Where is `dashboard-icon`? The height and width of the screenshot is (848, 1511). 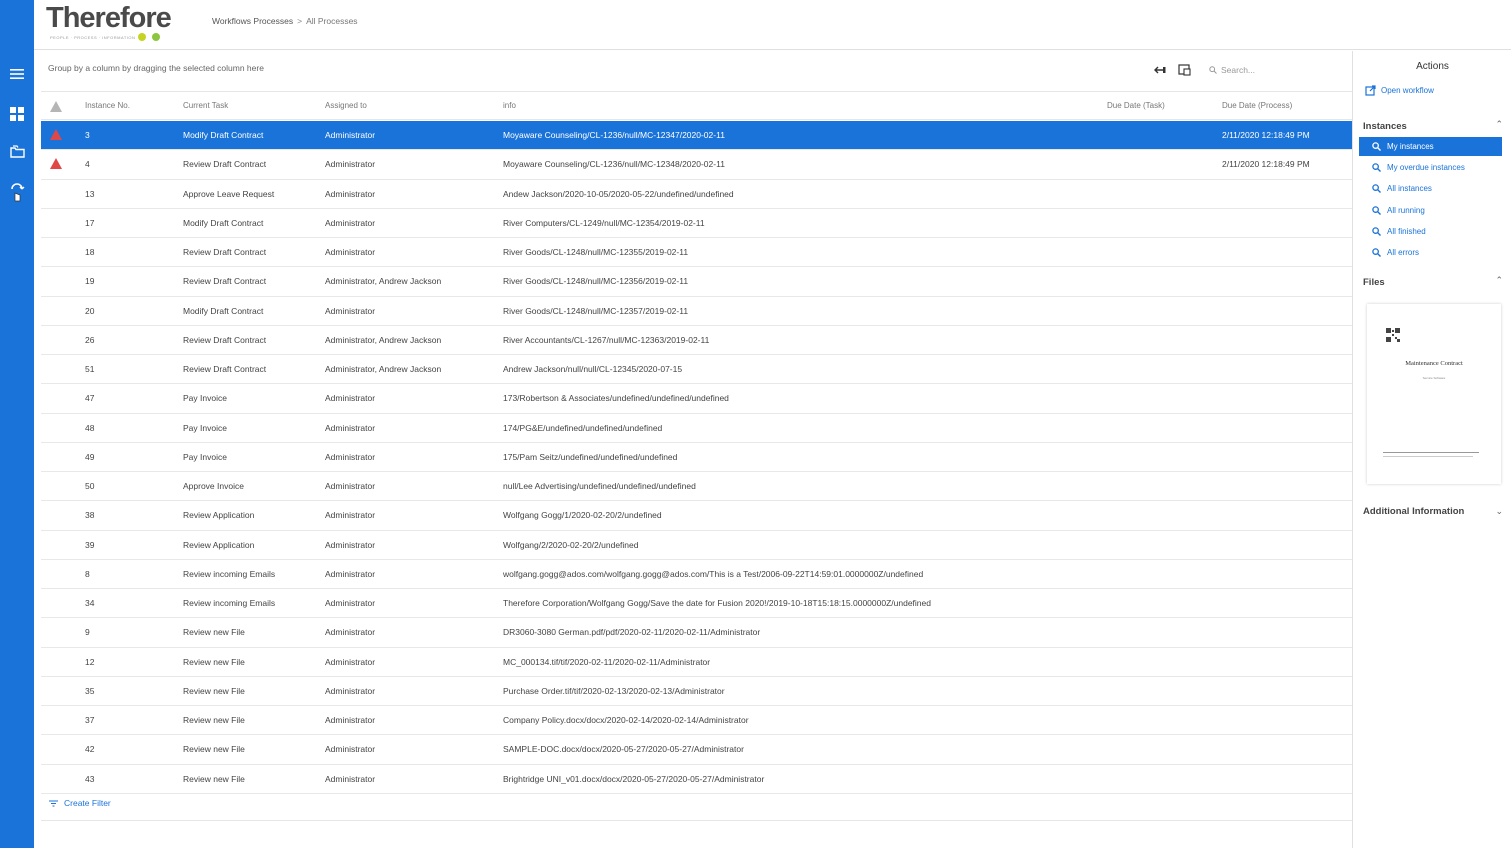
dashboard-icon is located at coordinates (17, 114).